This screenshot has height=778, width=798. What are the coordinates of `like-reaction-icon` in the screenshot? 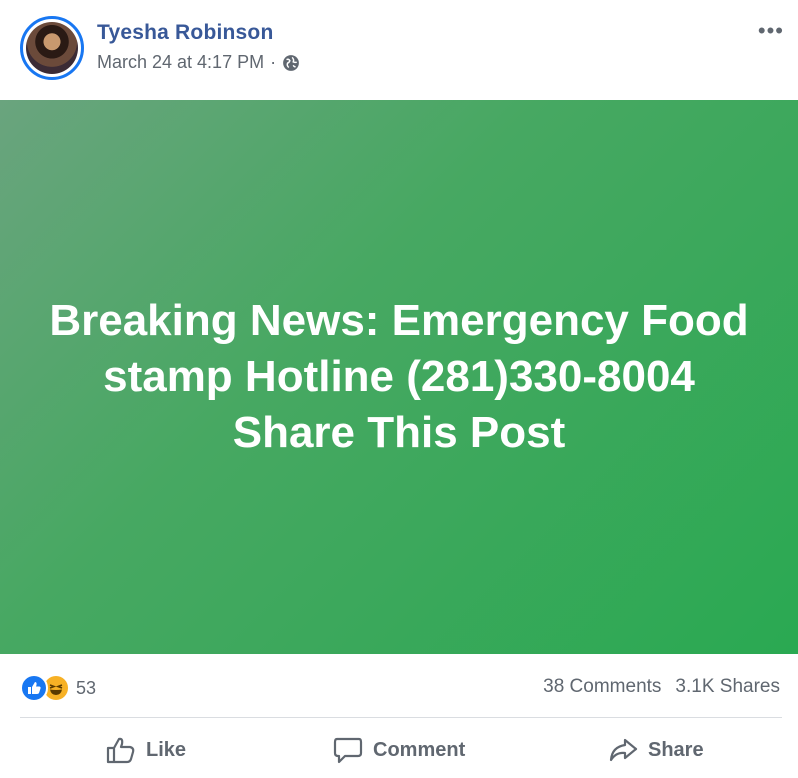 It's located at (34, 688).